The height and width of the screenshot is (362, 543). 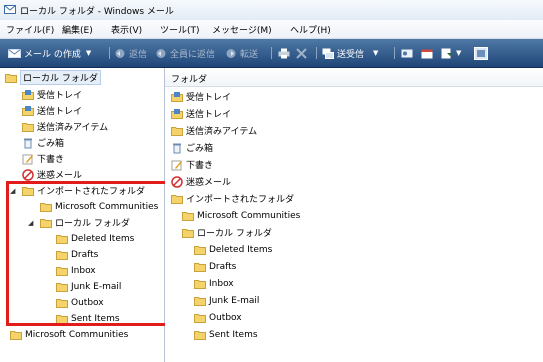 I want to click on tree-item-junk: 迷惑メール, so click(x=52, y=174).